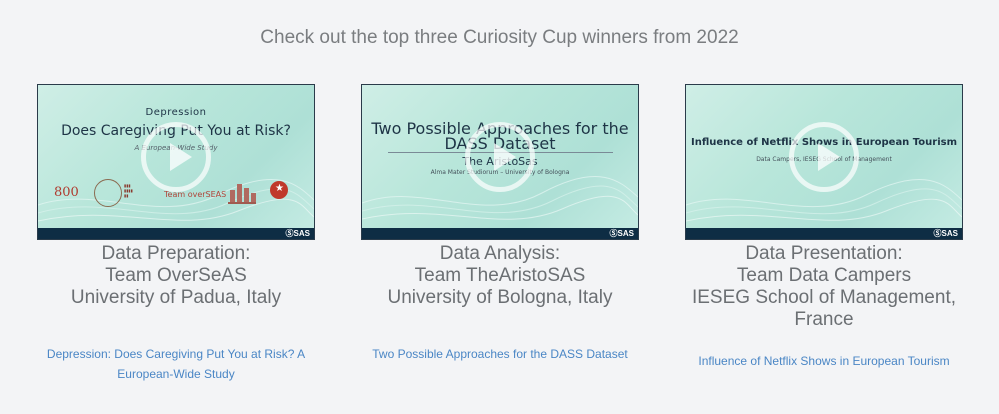  I want to click on star-icon: ★, so click(279, 188).